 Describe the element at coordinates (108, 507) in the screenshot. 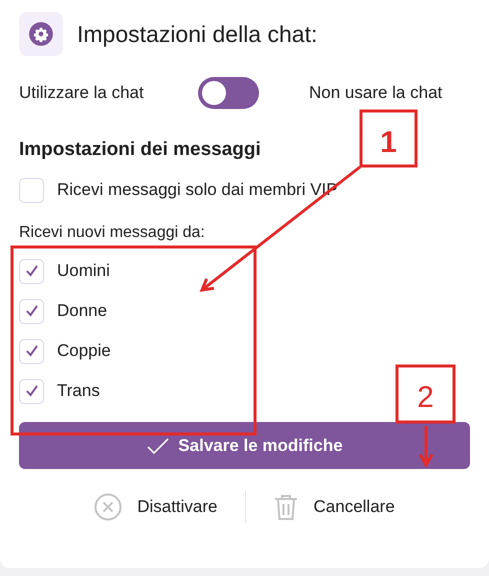

I see `close-icon` at that location.